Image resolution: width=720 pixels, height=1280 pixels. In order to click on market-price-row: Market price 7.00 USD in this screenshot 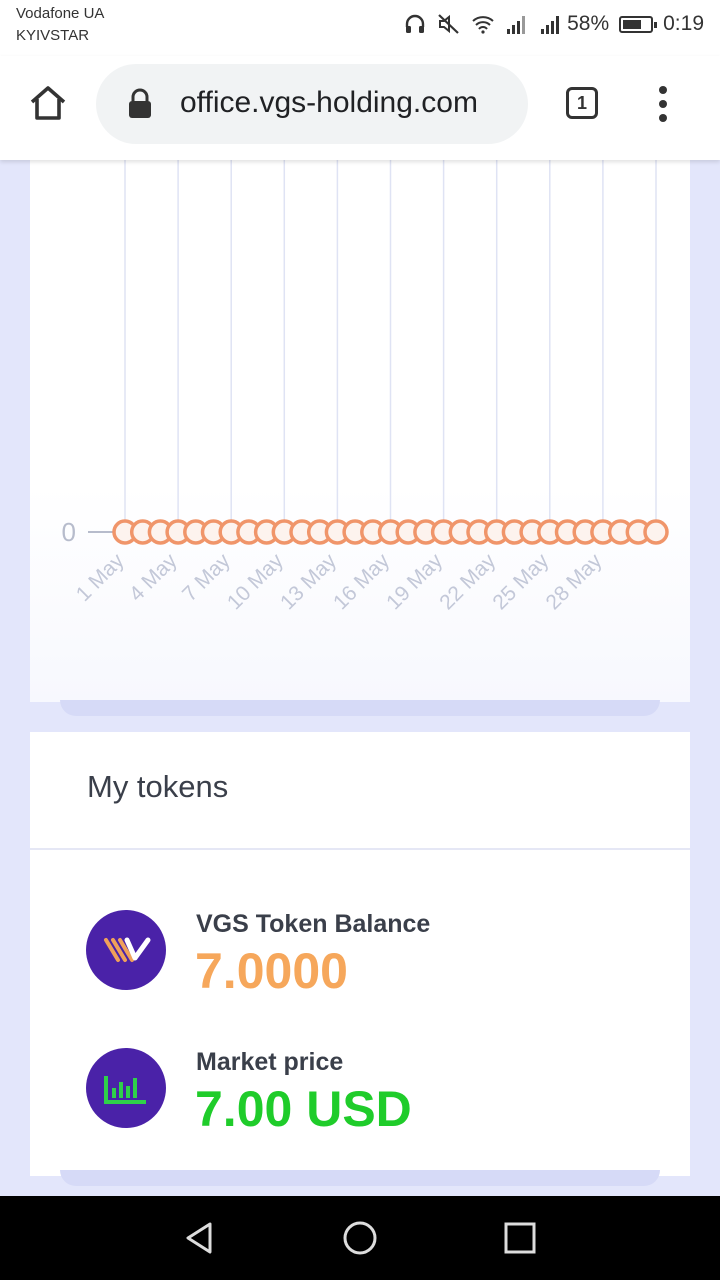, I will do `click(366, 1093)`.